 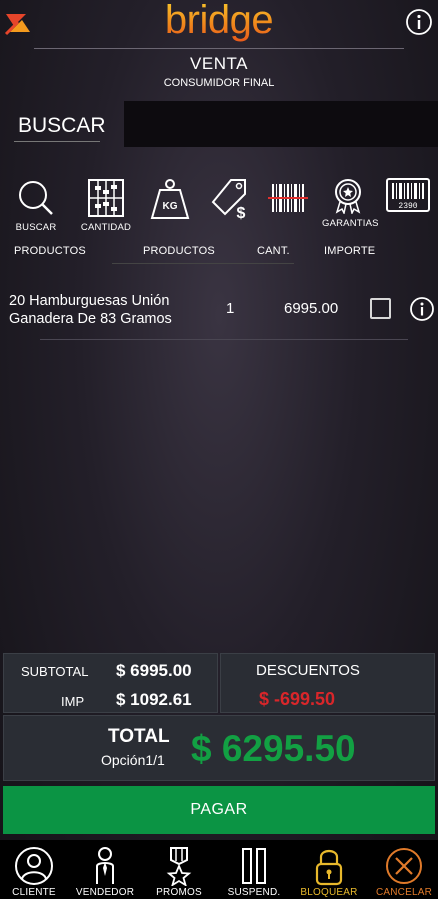 What do you see at coordinates (90, 319) in the screenshot?
I see `product-name-line2: Ganadera De 83 Gramos` at bounding box center [90, 319].